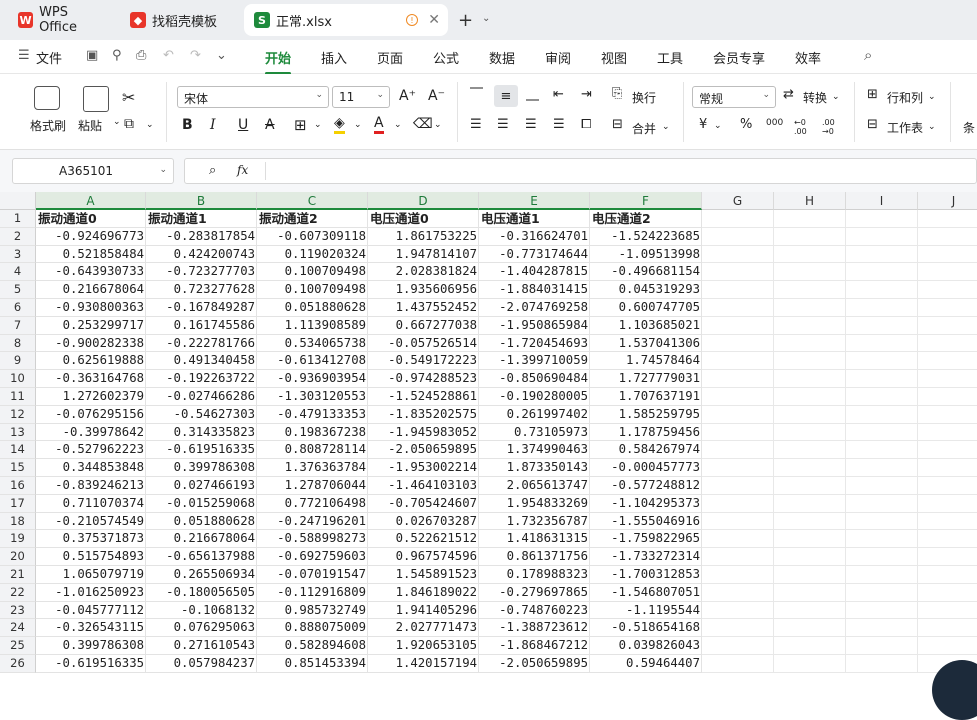 The image size is (977, 720). I want to click on data-cell: -1.835202575, so click(423, 414).